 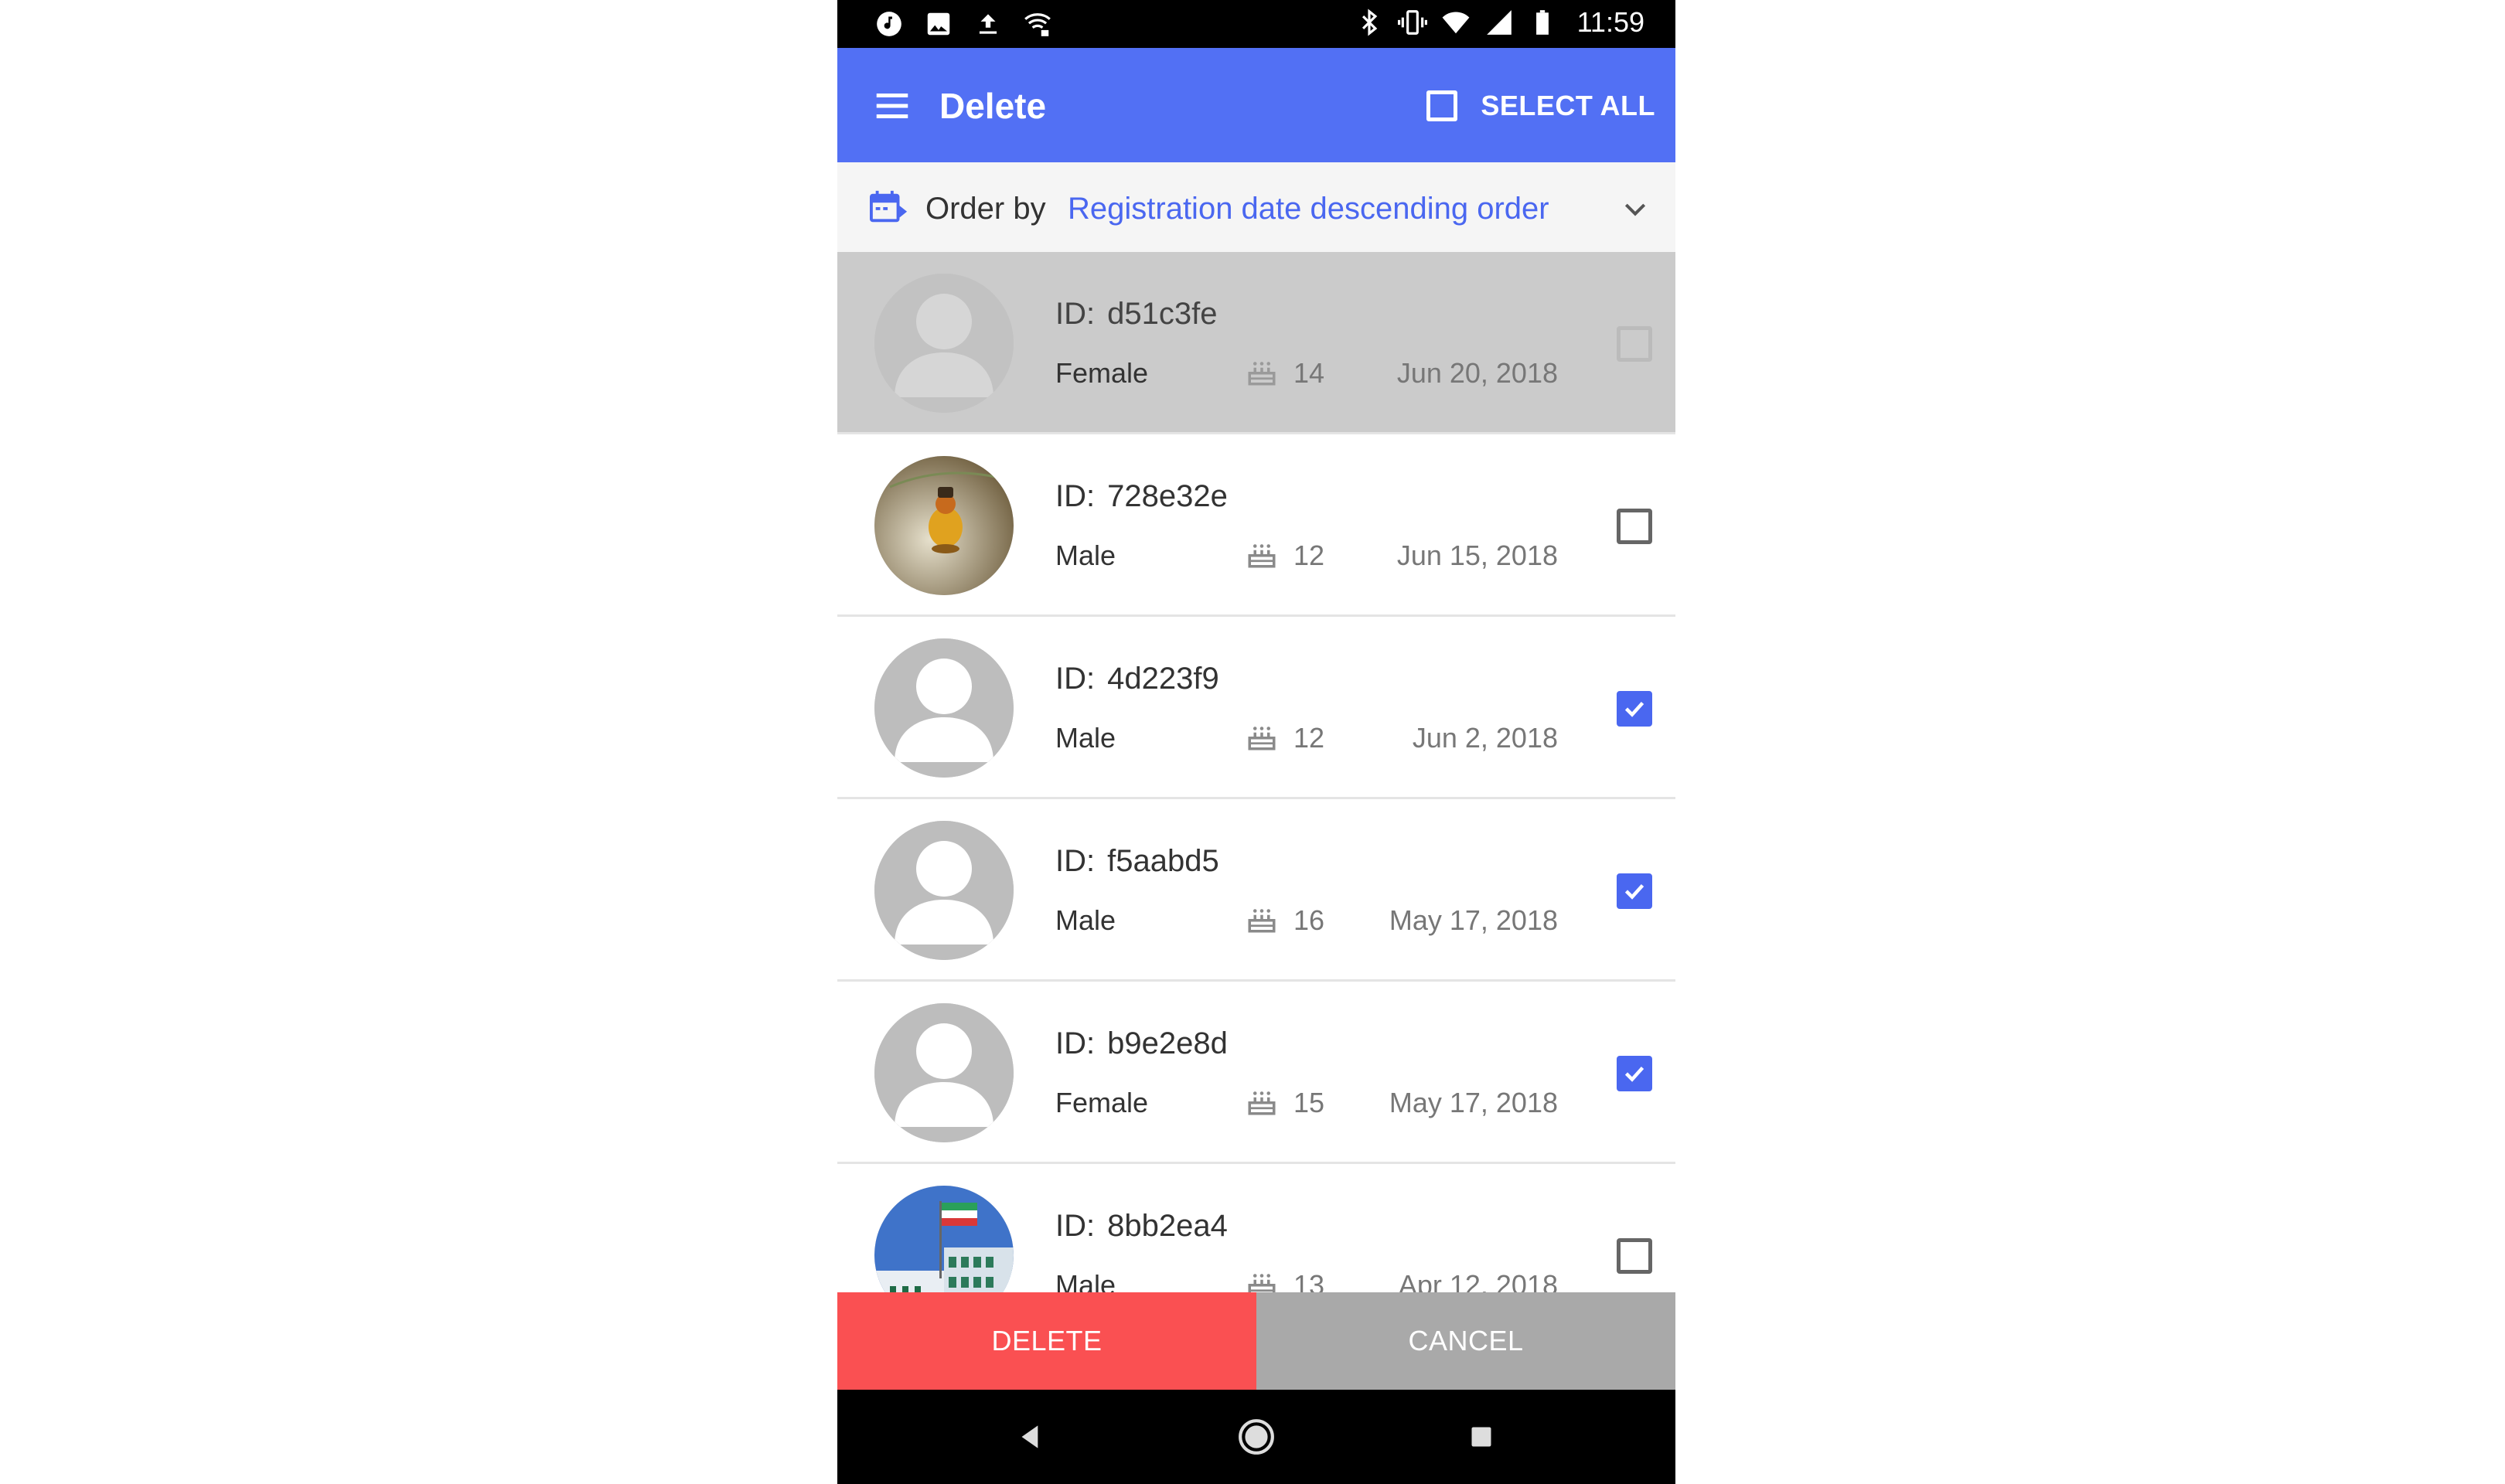 What do you see at coordinates (1309, 1102) in the screenshot?
I see `age-label: 15` at bounding box center [1309, 1102].